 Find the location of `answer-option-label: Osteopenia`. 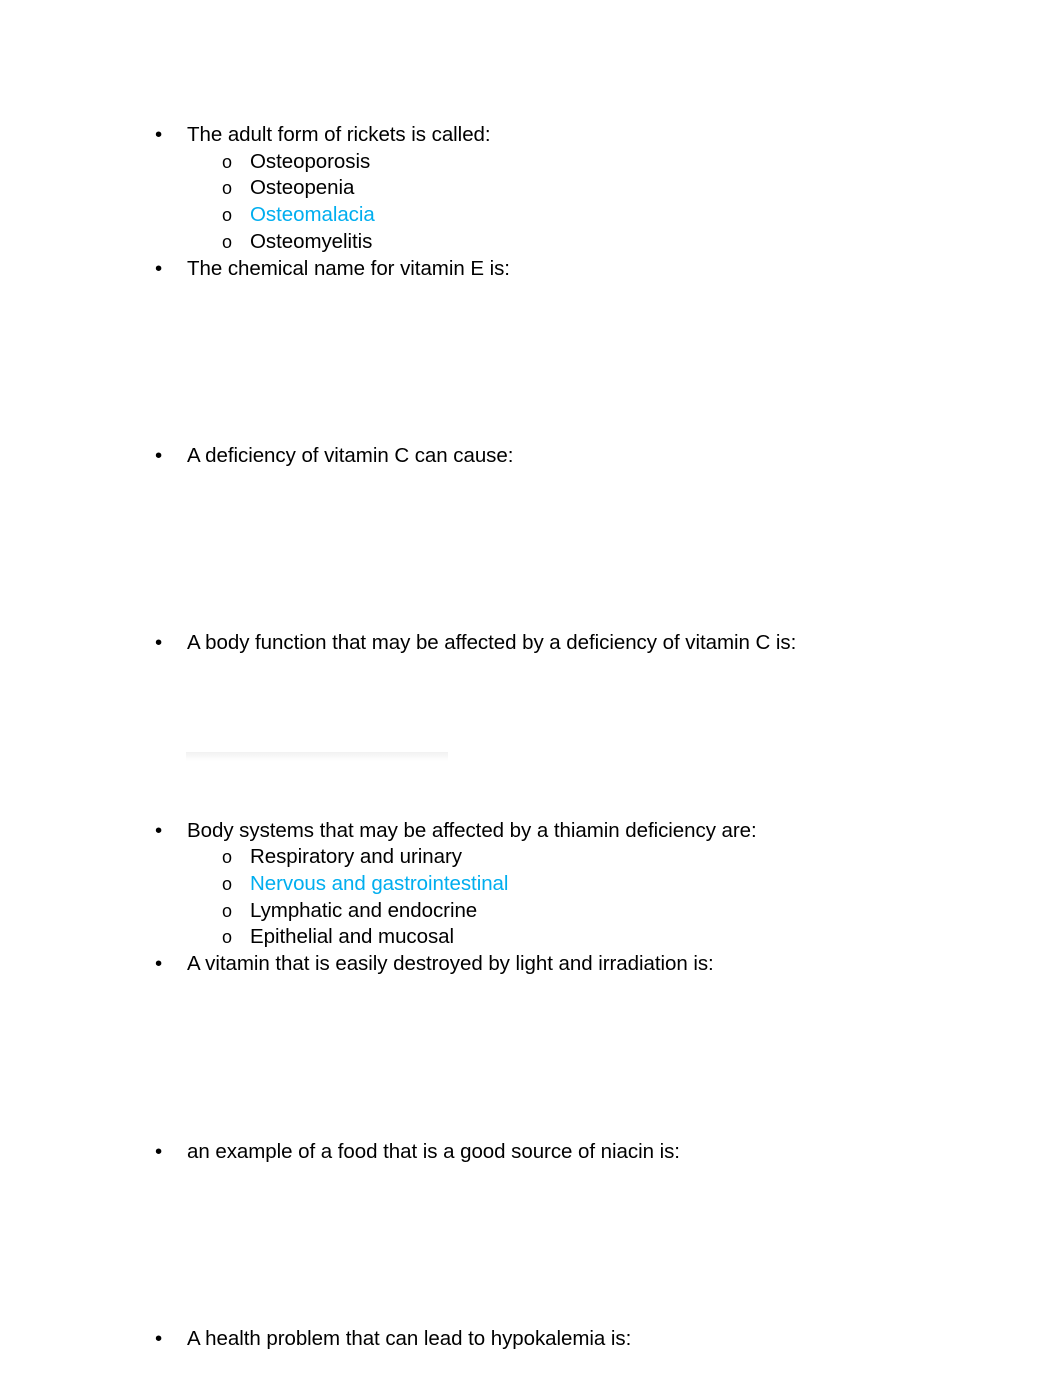

answer-option-label: Osteopenia is located at coordinates (302, 188).